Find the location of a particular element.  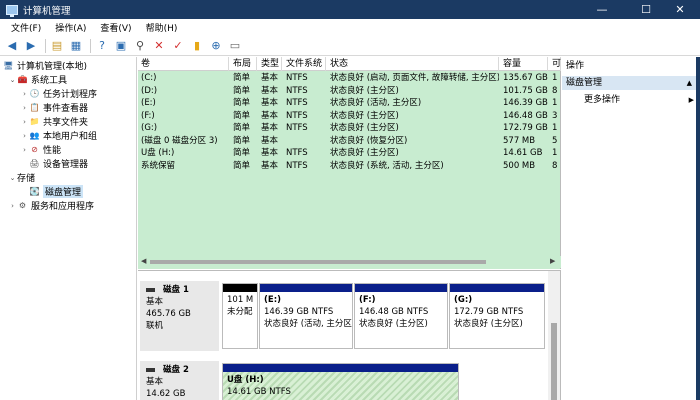

table-row: (E:) 简单 基本 NTFS 状态良好 (活动, 主分区) 146.39 GB 1 is located at coordinates (349, 103).